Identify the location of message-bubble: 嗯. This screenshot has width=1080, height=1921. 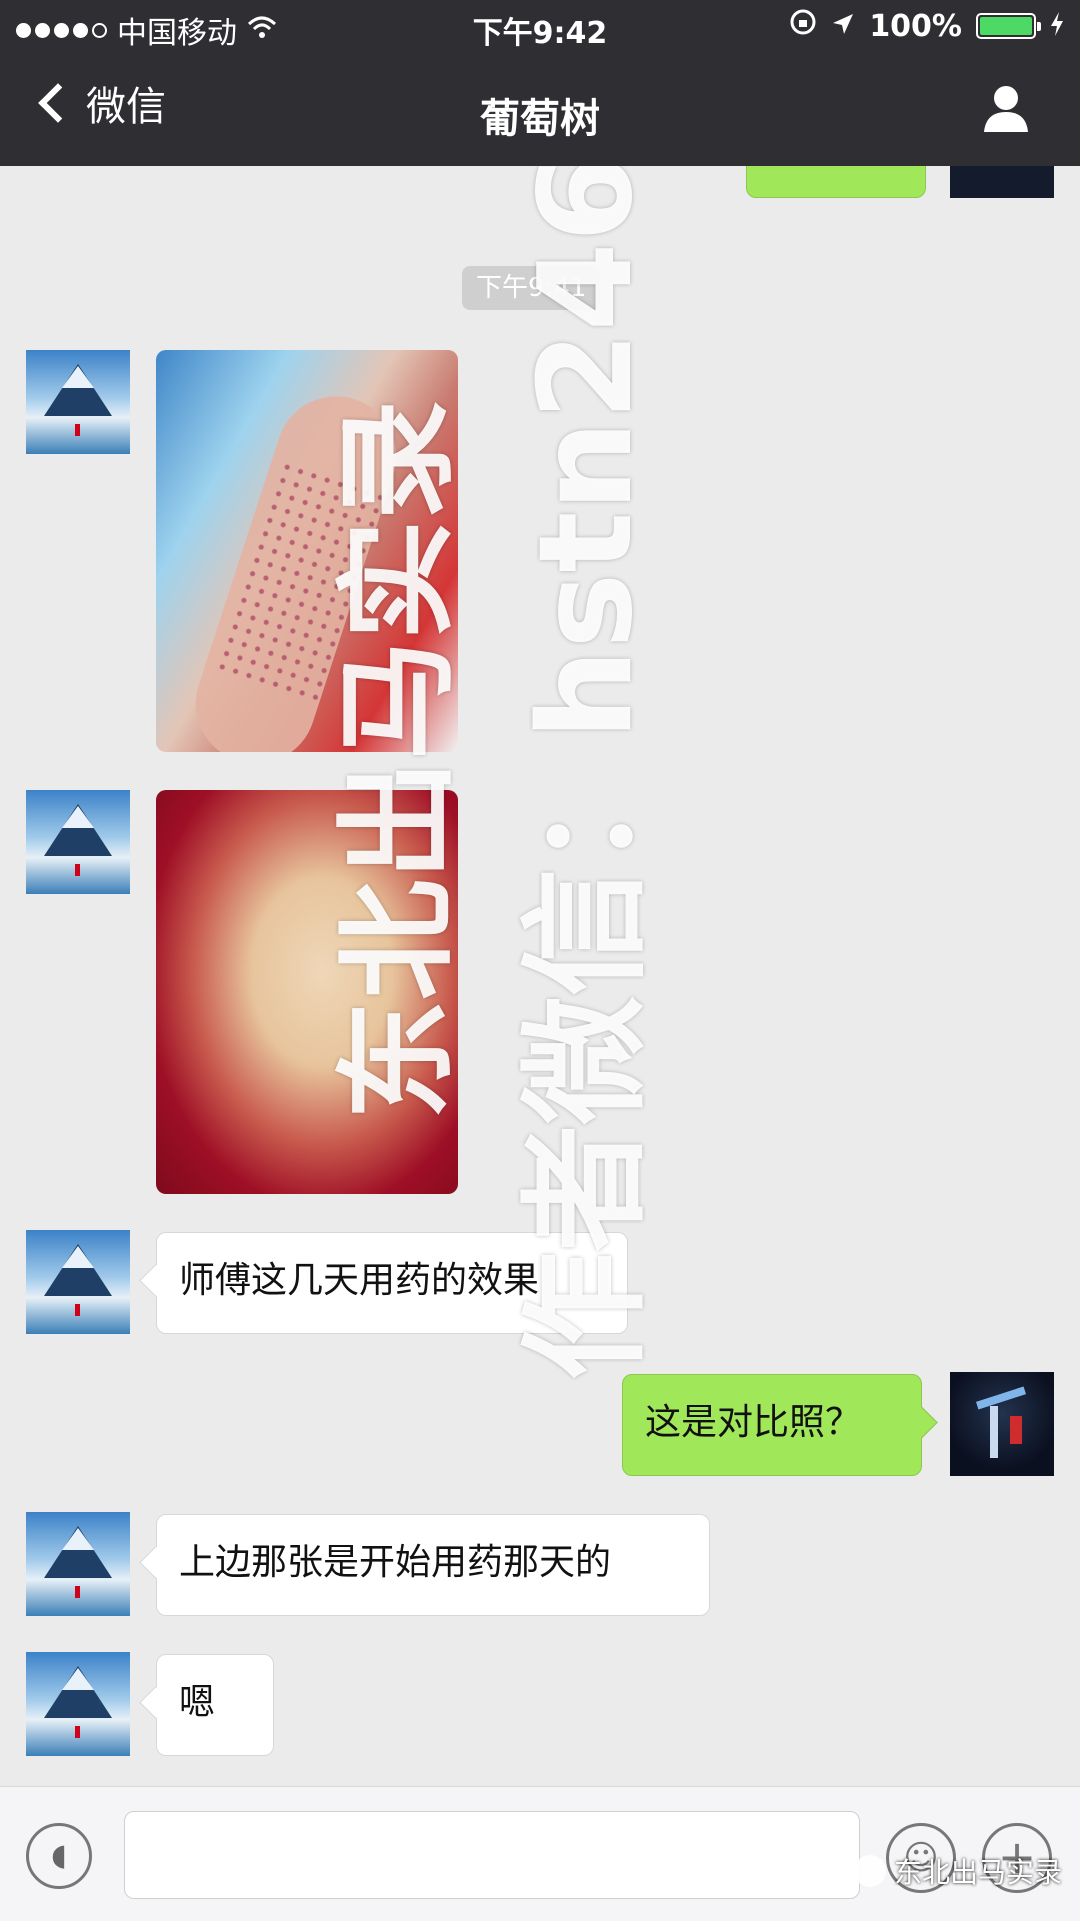
(215, 1705).